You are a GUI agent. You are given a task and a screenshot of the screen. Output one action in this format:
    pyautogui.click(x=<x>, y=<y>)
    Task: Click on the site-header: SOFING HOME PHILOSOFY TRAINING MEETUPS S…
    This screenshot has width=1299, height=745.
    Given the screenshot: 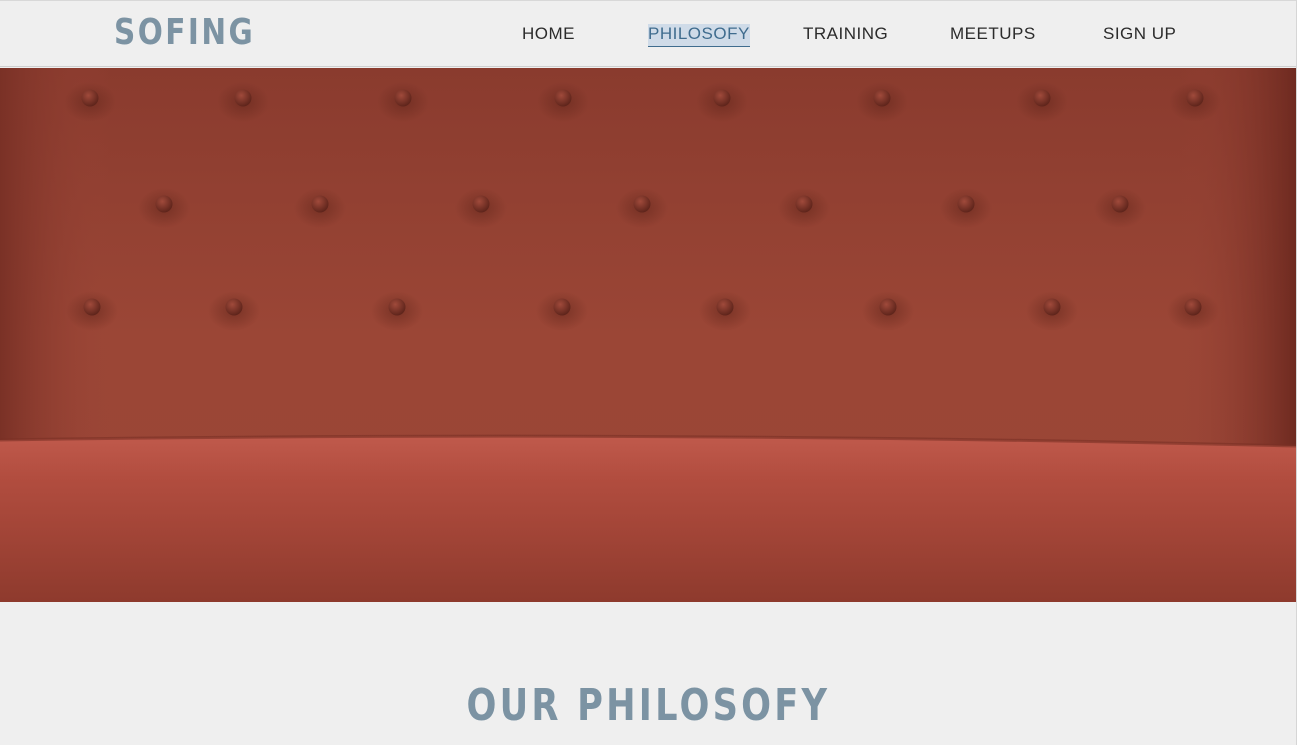 What is the action you would take?
    pyautogui.click(x=648, y=34)
    